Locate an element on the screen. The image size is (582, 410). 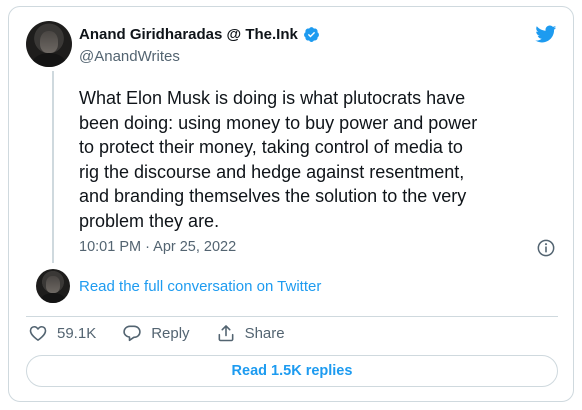
tweet-actions-bar: 59.1K Reply Share is located at coordinates (169, 333).